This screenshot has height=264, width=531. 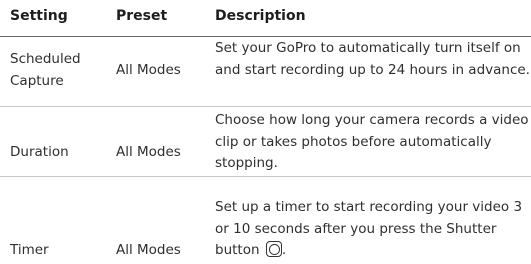 I want to click on table-header: Setting Preset Description, so click(x=265, y=18).